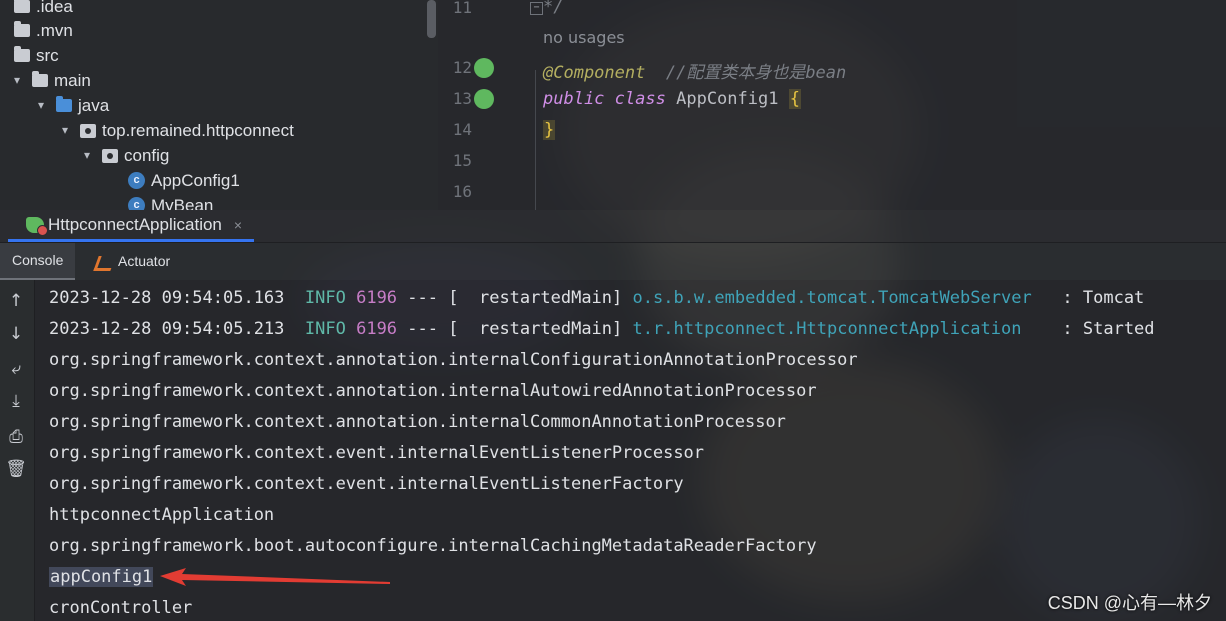 This screenshot has width=1226, height=621. What do you see at coordinates (16, 334) in the screenshot?
I see `arrow-down-icon: ↓` at bounding box center [16, 334].